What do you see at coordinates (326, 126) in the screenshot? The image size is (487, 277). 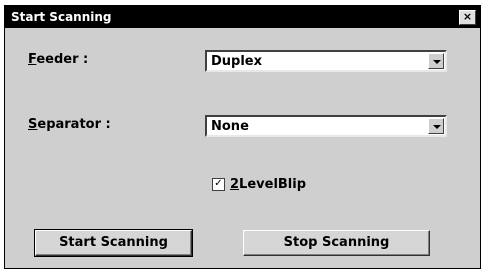 I see `separator-dropdown: None` at bounding box center [326, 126].